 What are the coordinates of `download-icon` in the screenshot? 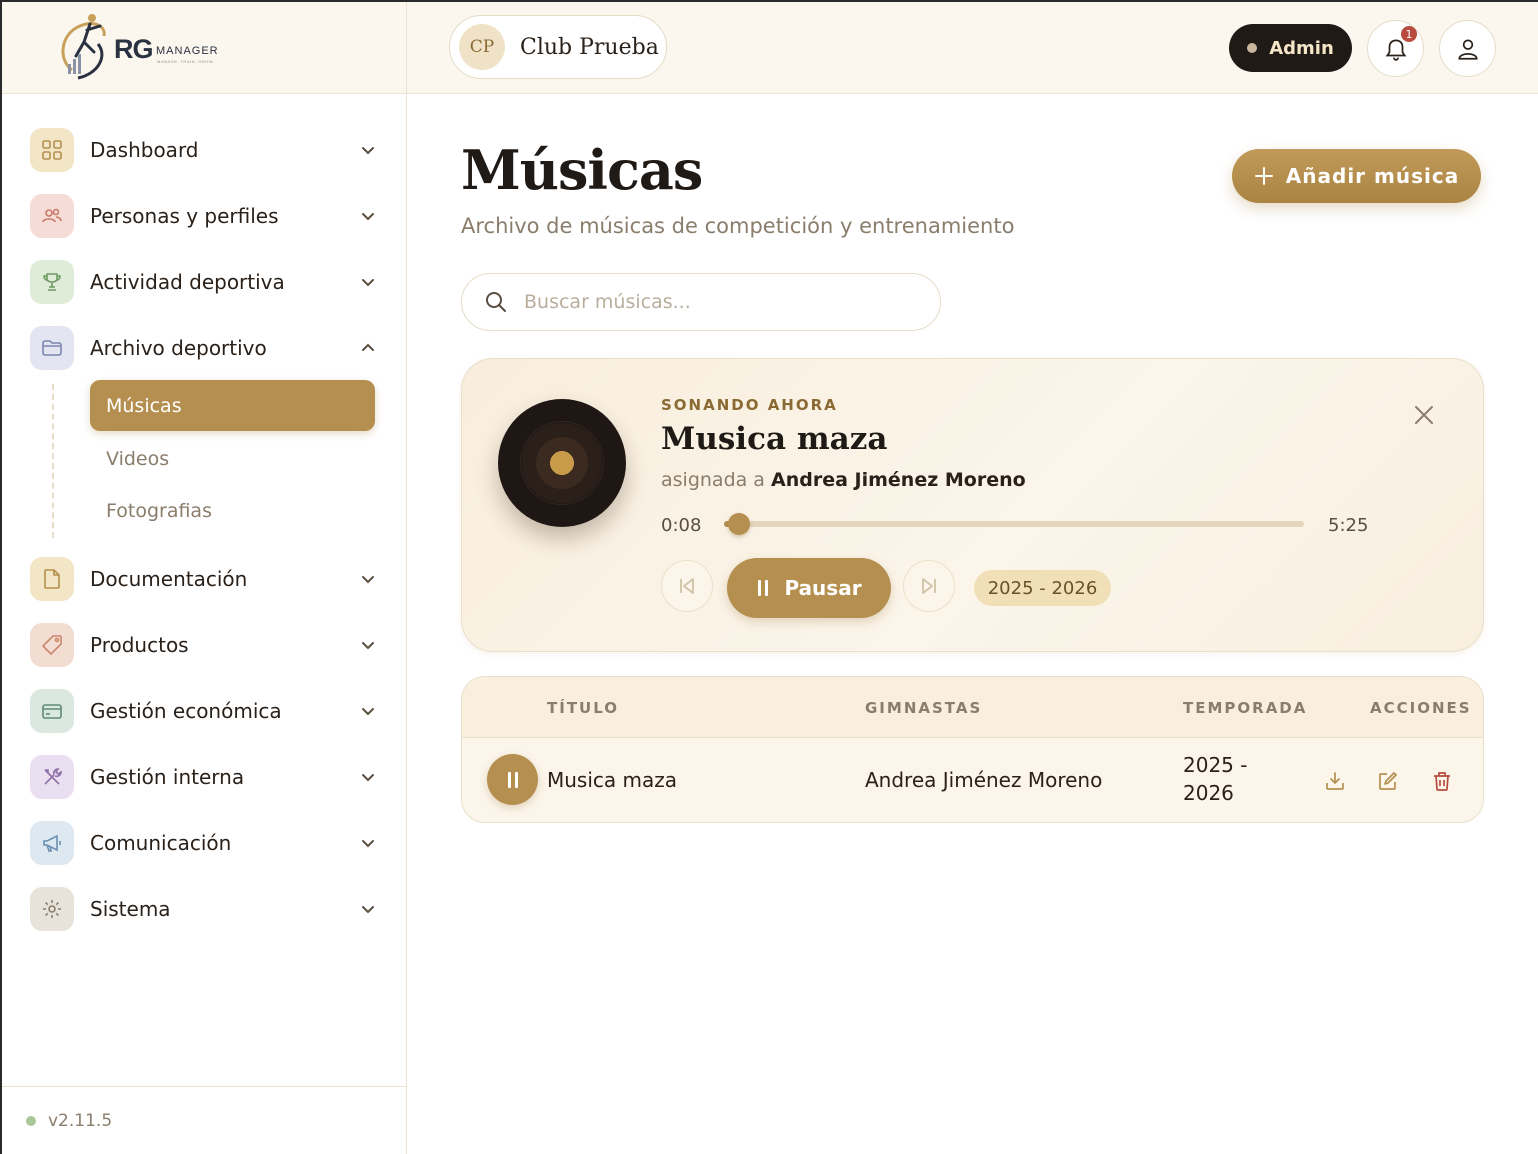 It's located at (1335, 781).